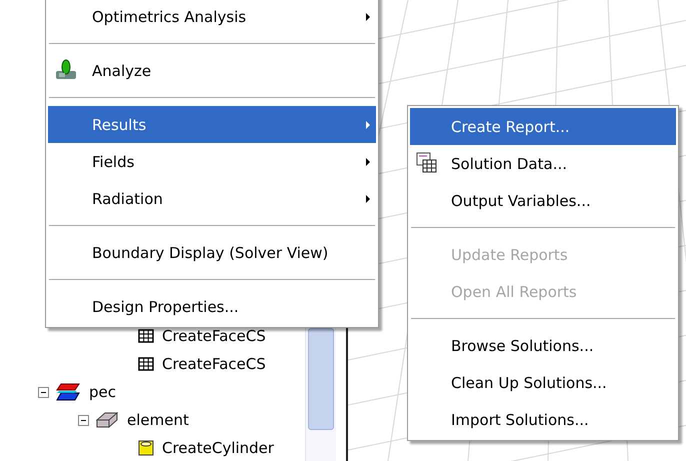 The width and height of the screenshot is (686, 461). I want to click on menu-item: Radiation, so click(212, 198).